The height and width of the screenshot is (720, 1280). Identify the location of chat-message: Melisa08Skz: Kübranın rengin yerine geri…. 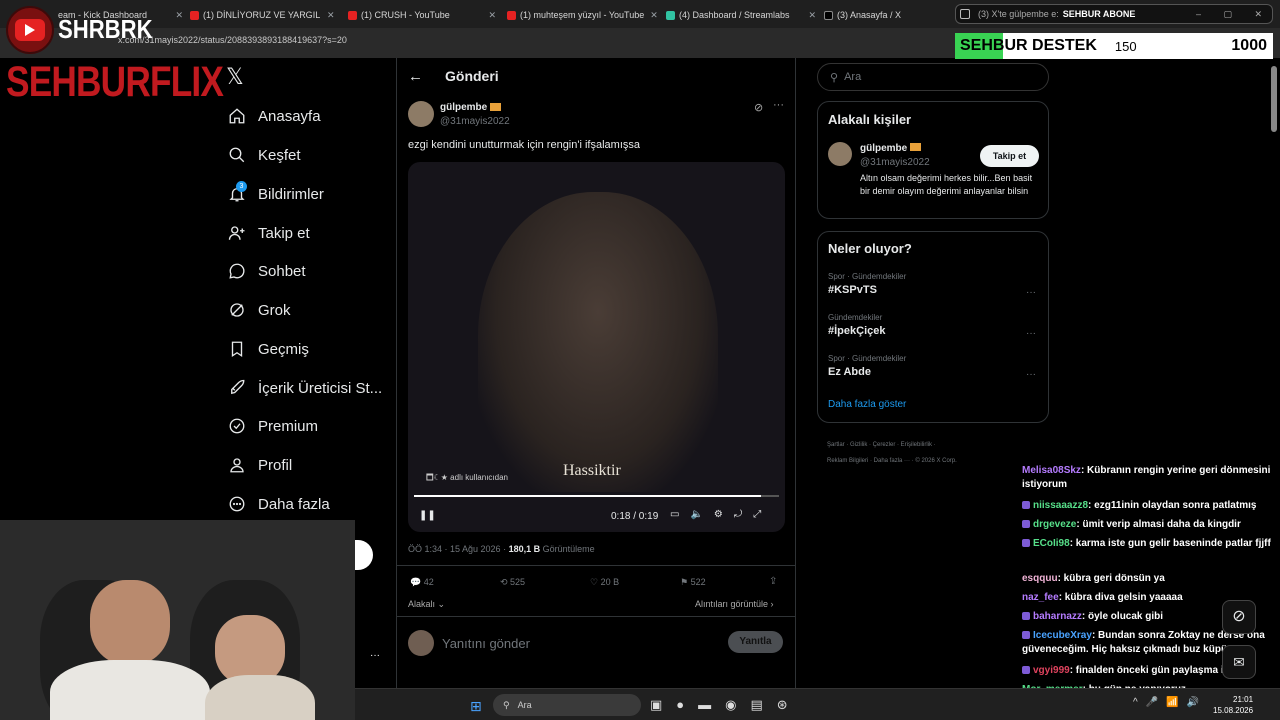
(1149, 478).